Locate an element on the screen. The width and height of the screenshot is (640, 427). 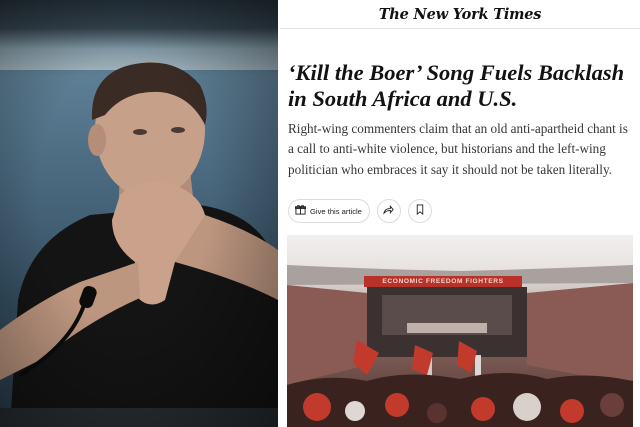
bookmark-icon is located at coordinates (420, 211).